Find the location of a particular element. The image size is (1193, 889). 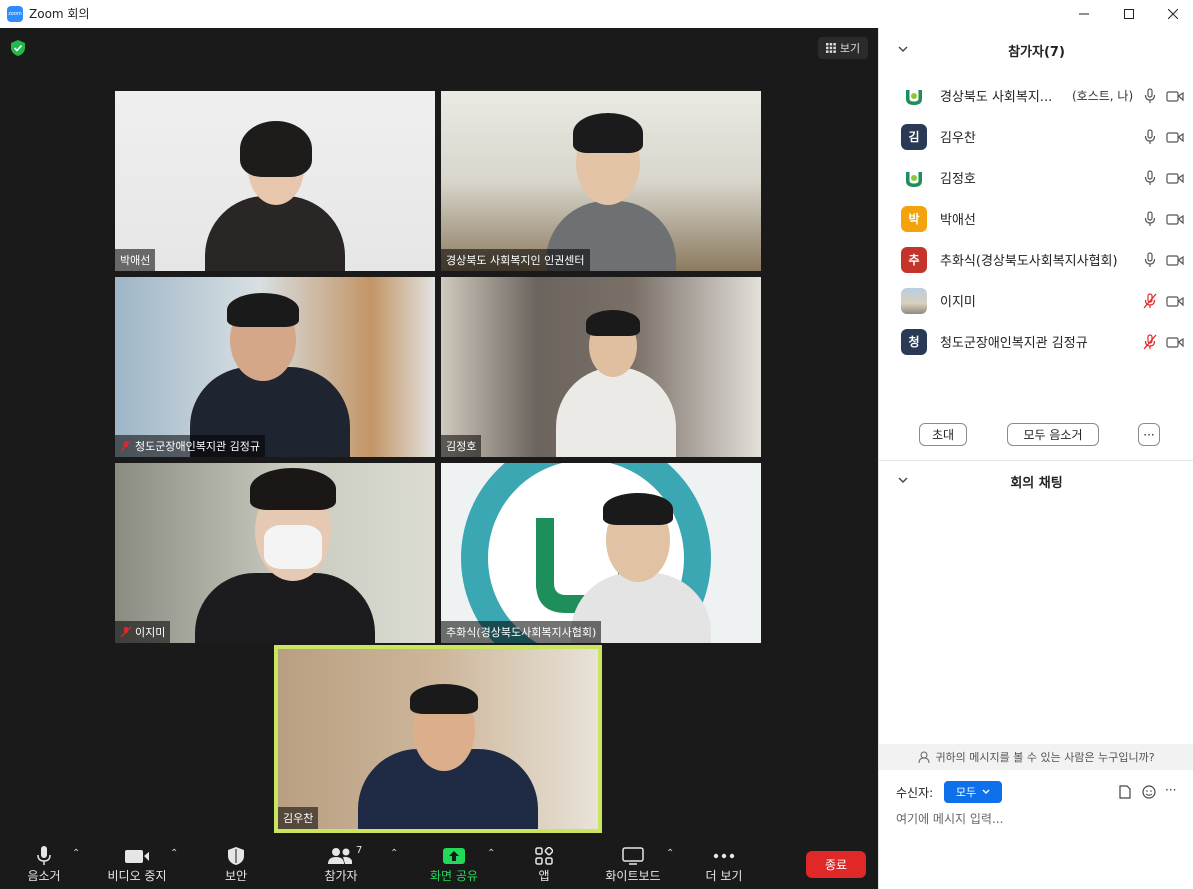

video-tile: 김정호 is located at coordinates (601, 367).